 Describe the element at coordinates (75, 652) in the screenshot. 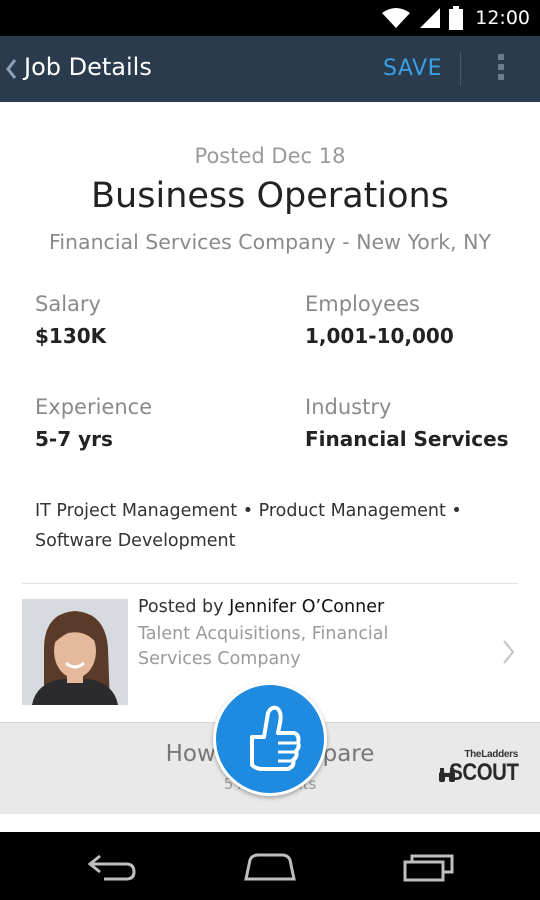

I see `avatar` at that location.